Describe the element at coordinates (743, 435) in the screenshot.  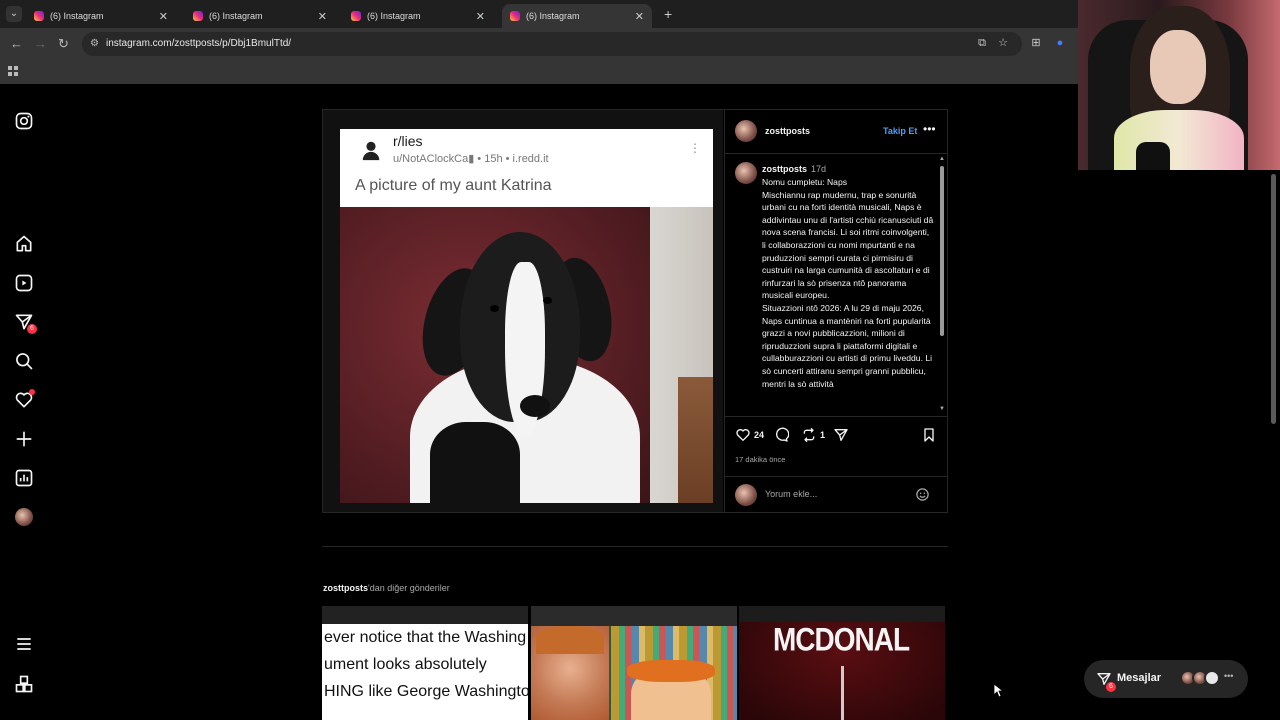
I see `heart-icon` at that location.